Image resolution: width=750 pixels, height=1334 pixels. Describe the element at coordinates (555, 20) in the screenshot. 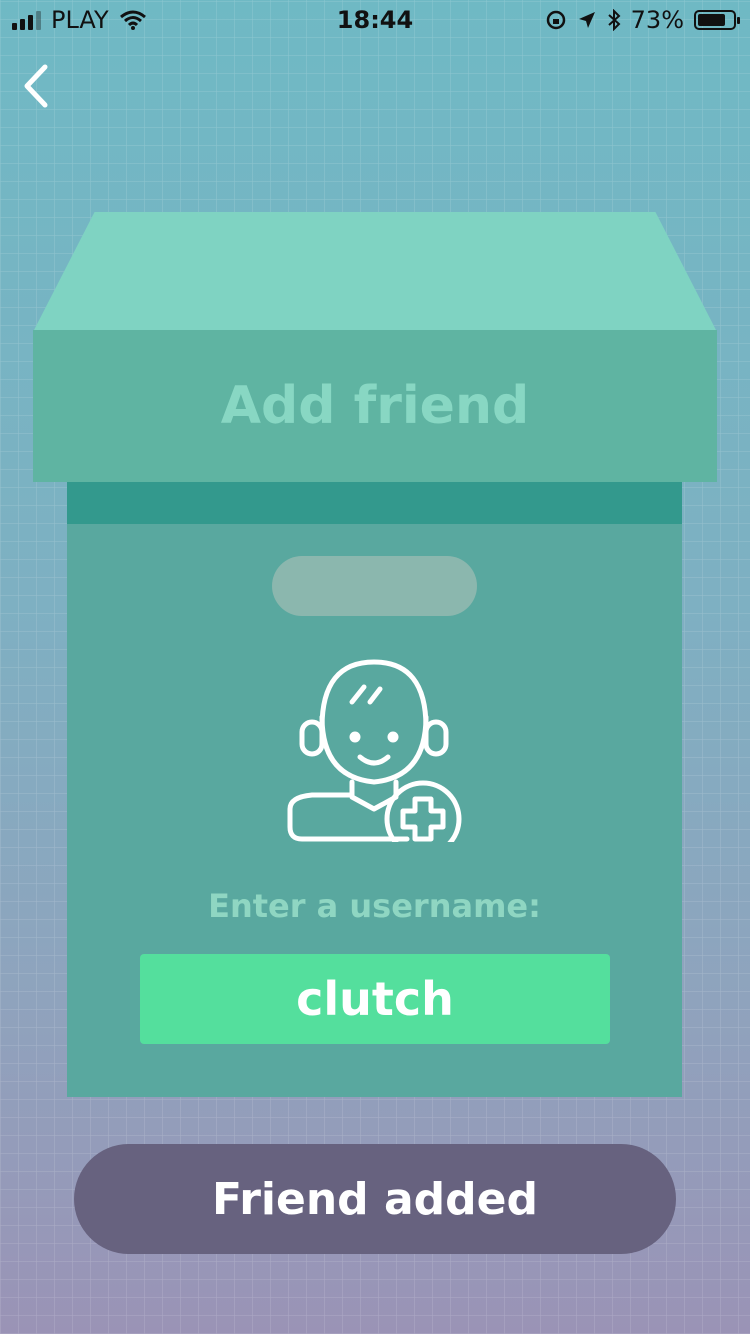

I see `rotation-lock-icon` at that location.